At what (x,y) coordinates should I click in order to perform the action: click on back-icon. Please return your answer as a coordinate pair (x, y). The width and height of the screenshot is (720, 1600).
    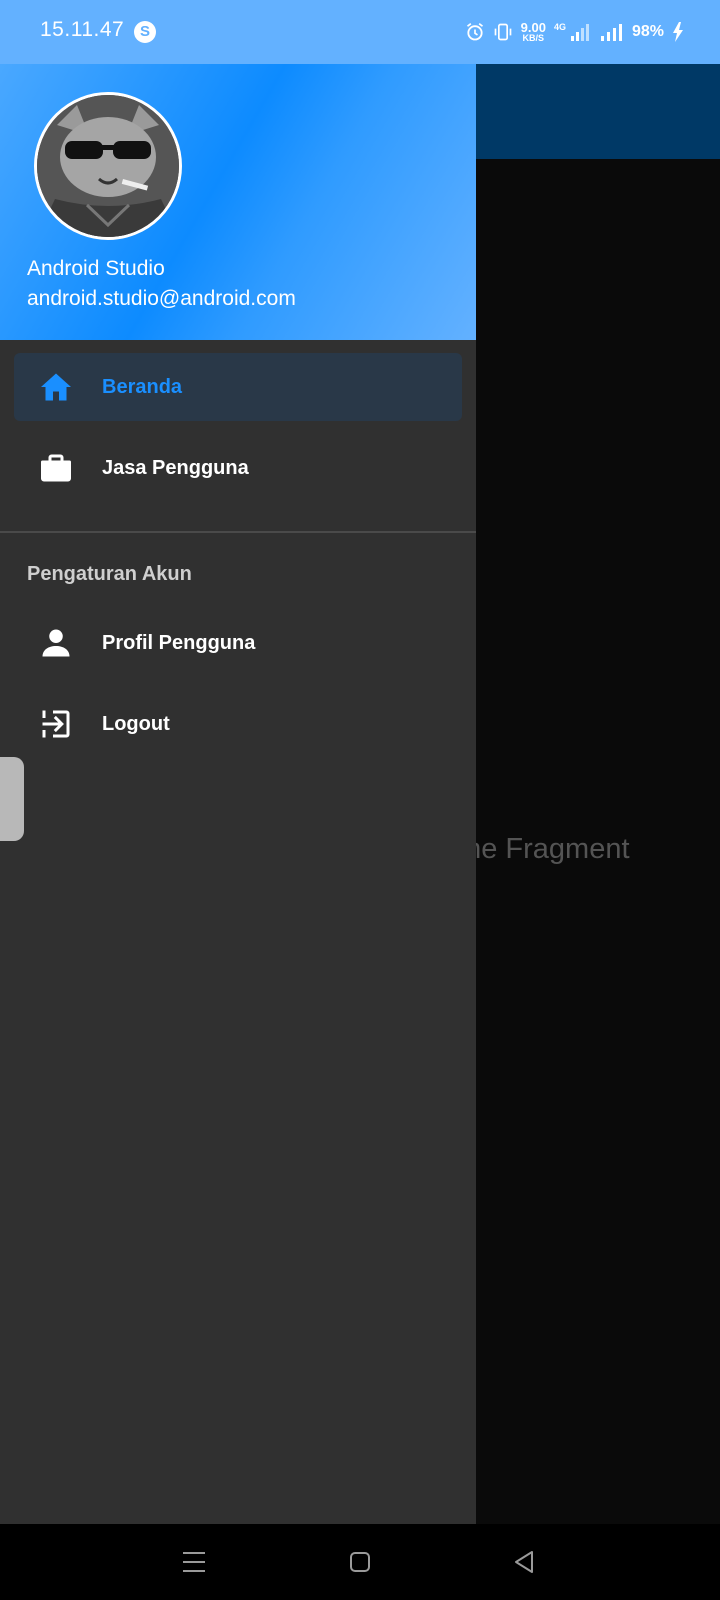
    Looking at the image, I should click on (524, 1562).